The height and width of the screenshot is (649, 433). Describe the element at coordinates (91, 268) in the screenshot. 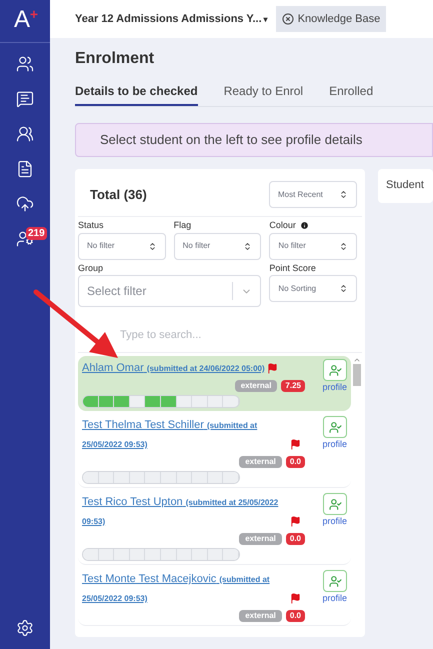

I see `filter-label: Group` at that location.